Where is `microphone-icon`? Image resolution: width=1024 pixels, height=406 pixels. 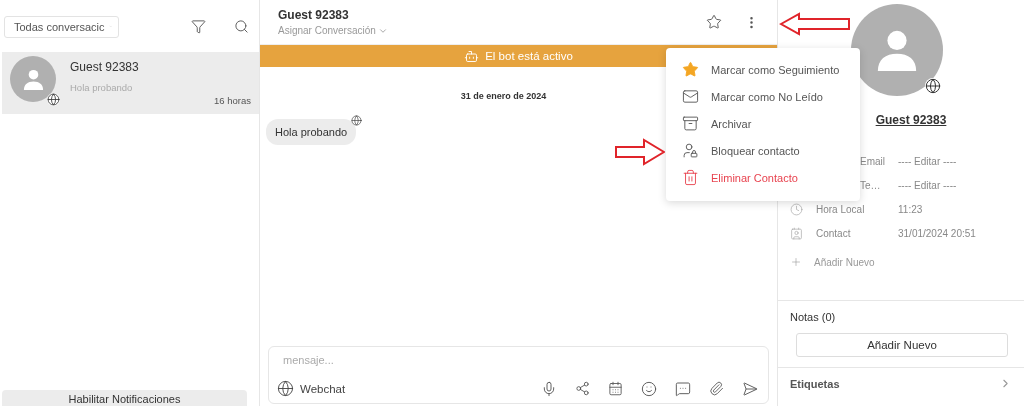 microphone-icon is located at coordinates (549, 388).